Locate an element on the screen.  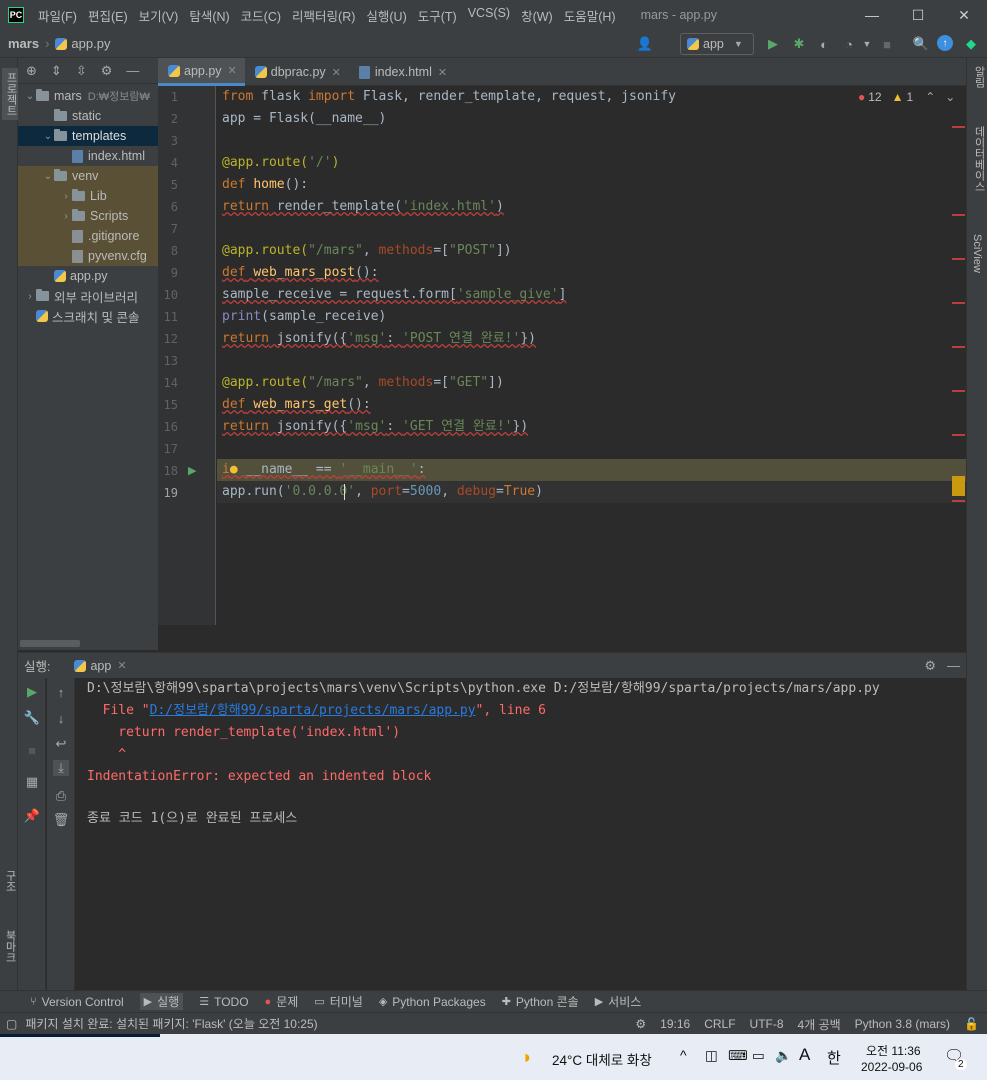
tab-dbprac-py: dbprac.py ✕ is located at coordinates (297, 72).